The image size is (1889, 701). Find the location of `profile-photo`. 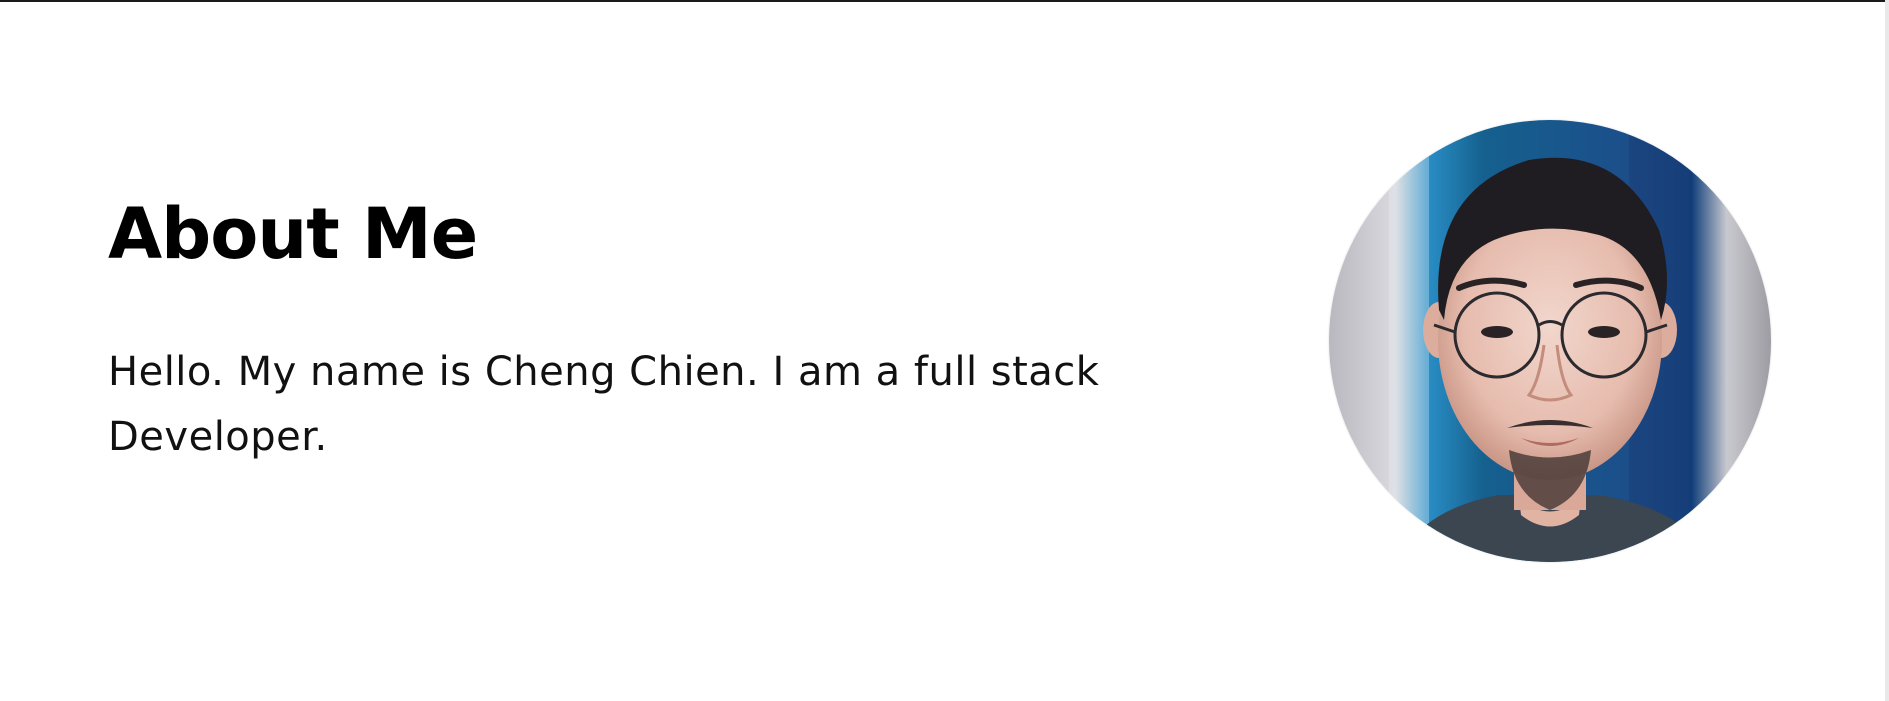

profile-photo is located at coordinates (1550, 341).